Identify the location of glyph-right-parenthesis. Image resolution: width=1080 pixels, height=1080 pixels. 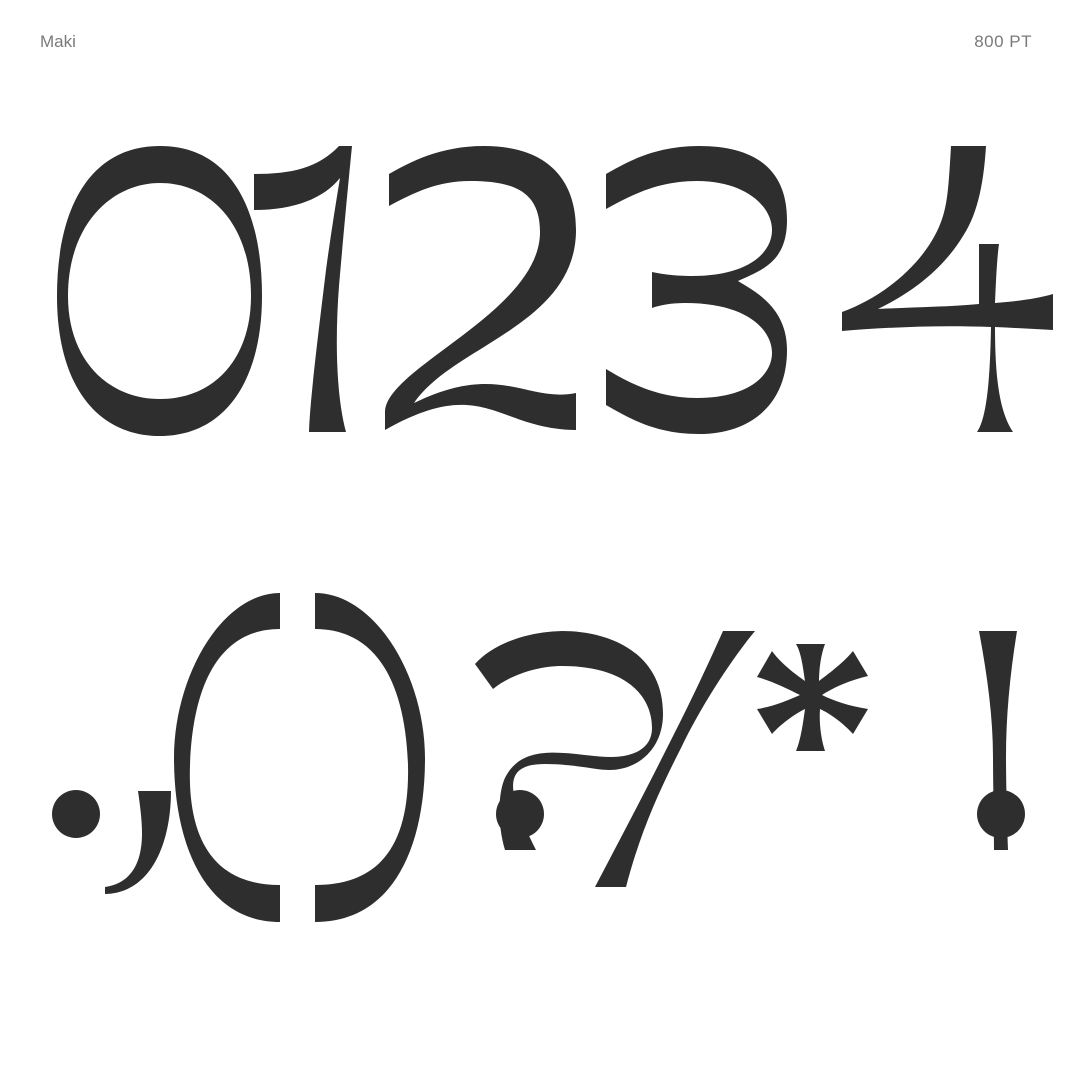
(370, 757).